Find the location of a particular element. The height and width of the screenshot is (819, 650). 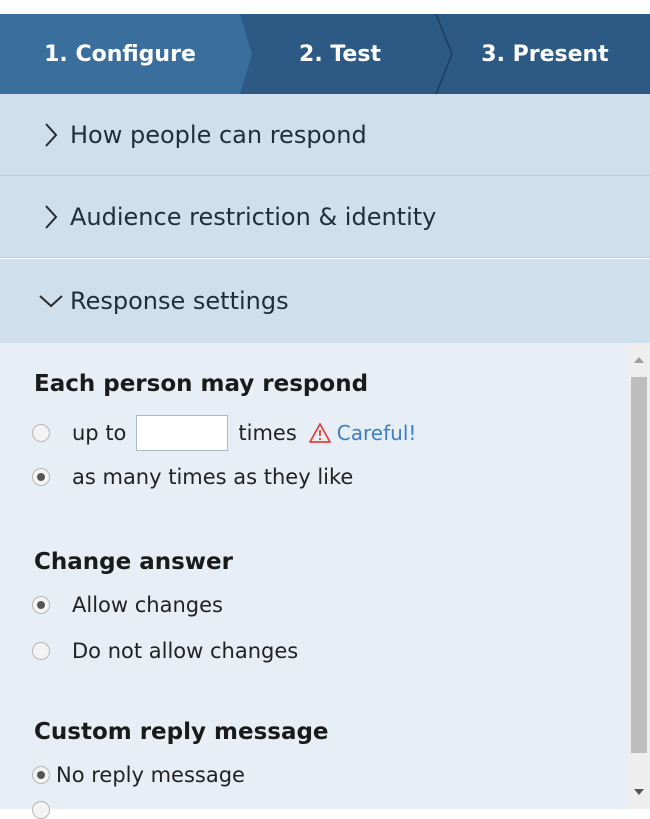

accordion-how-people-can-respond: How people can respond is located at coordinates (325, 135).